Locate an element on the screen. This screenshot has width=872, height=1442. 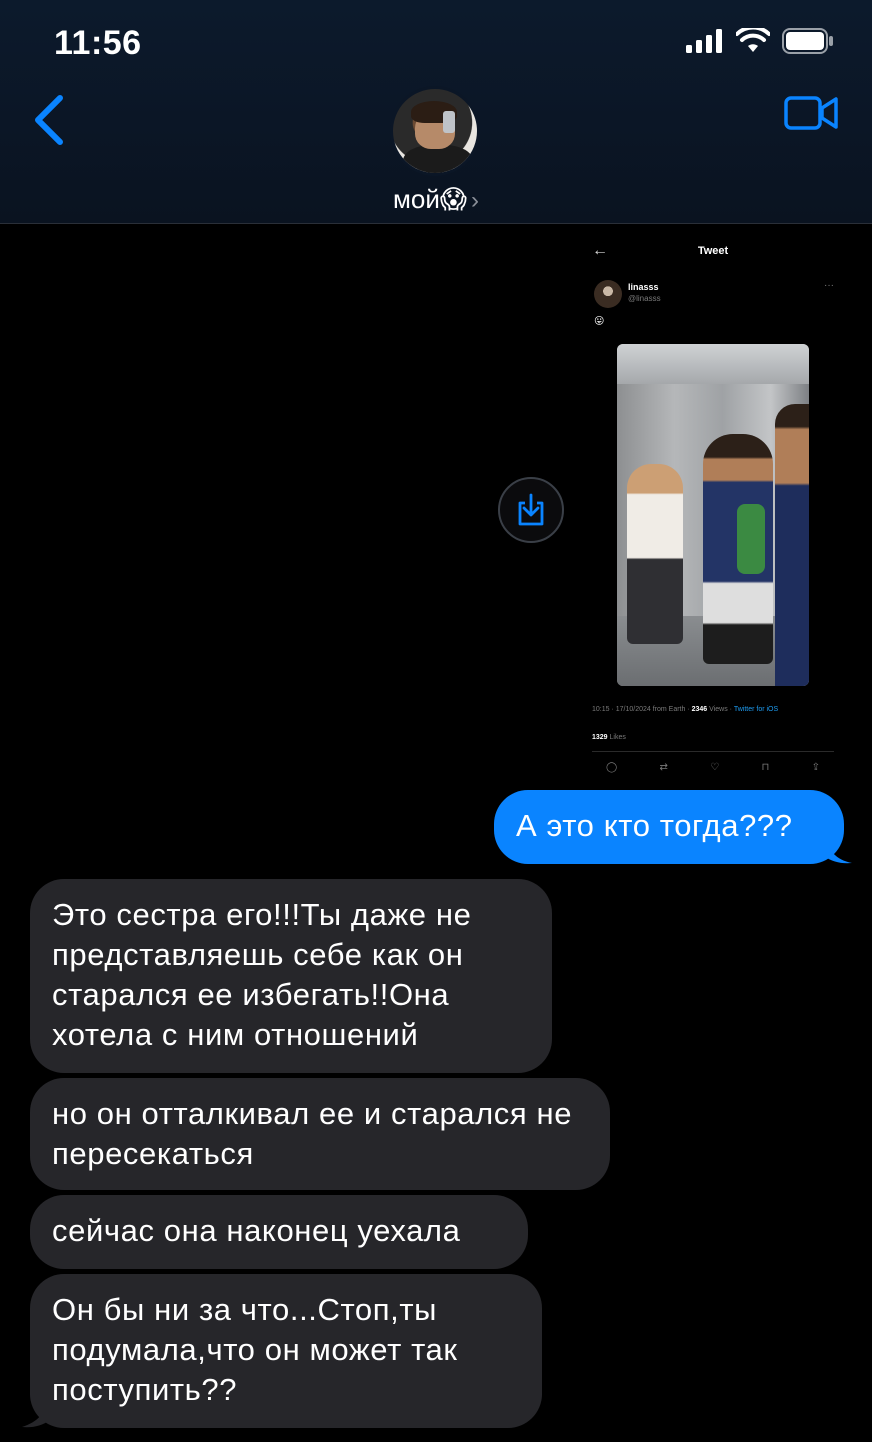
tweet-author-handle: @linasss is located at coordinates (644, 298).